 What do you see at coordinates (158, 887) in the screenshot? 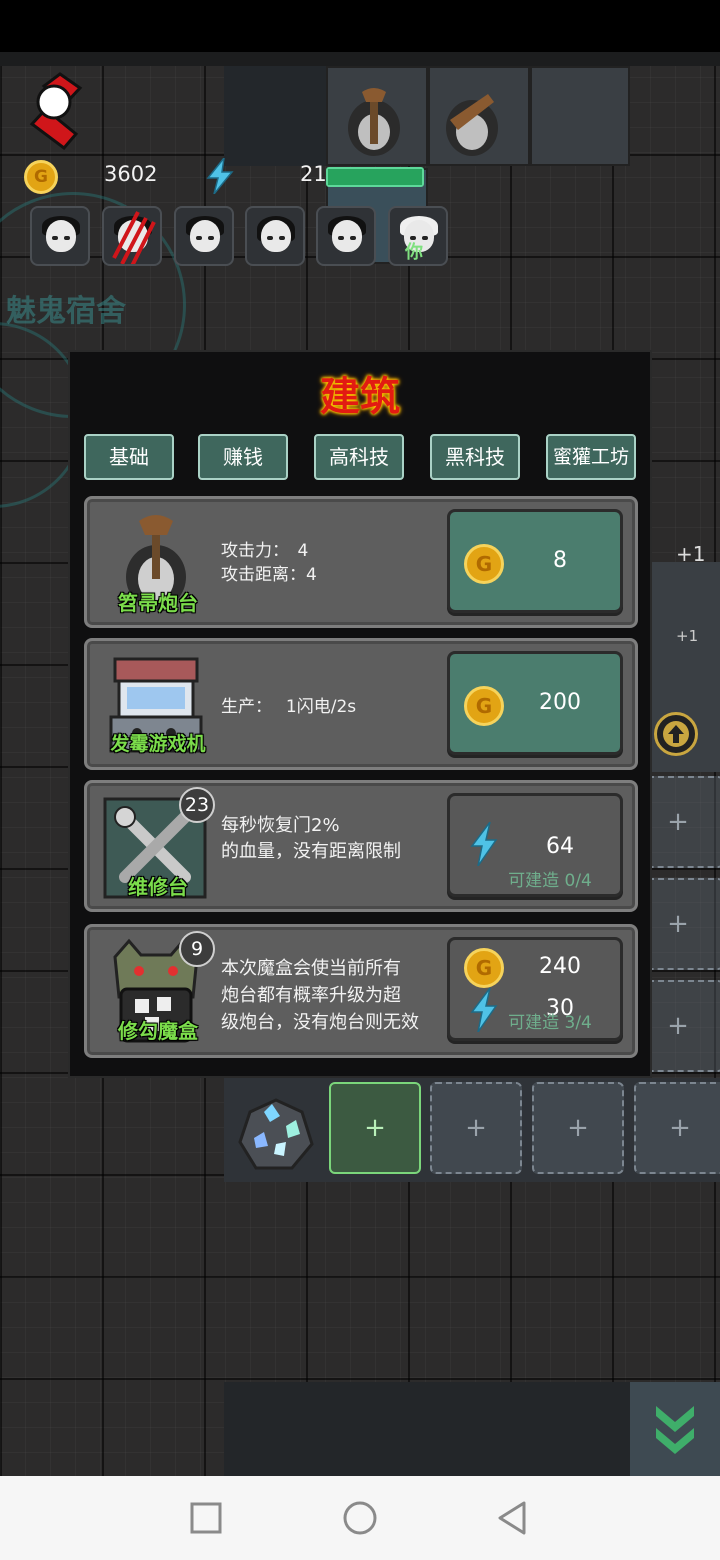
I see `building-name: 维修台` at bounding box center [158, 887].